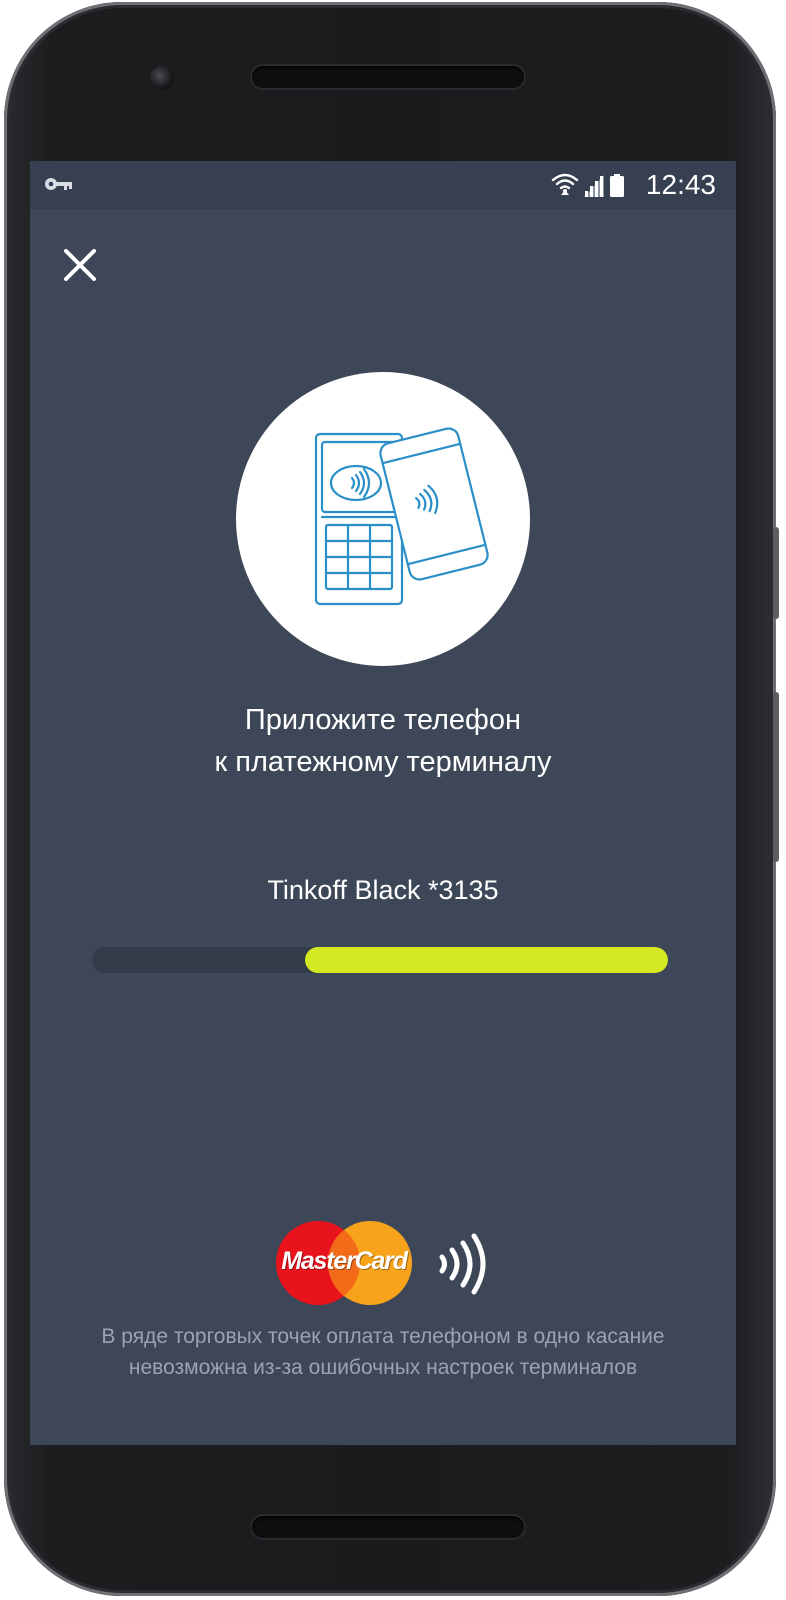 Image resolution: width=786 pixels, height=1600 pixels. What do you see at coordinates (162, 78) in the screenshot?
I see `front-camera` at bounding box center [162, 78].